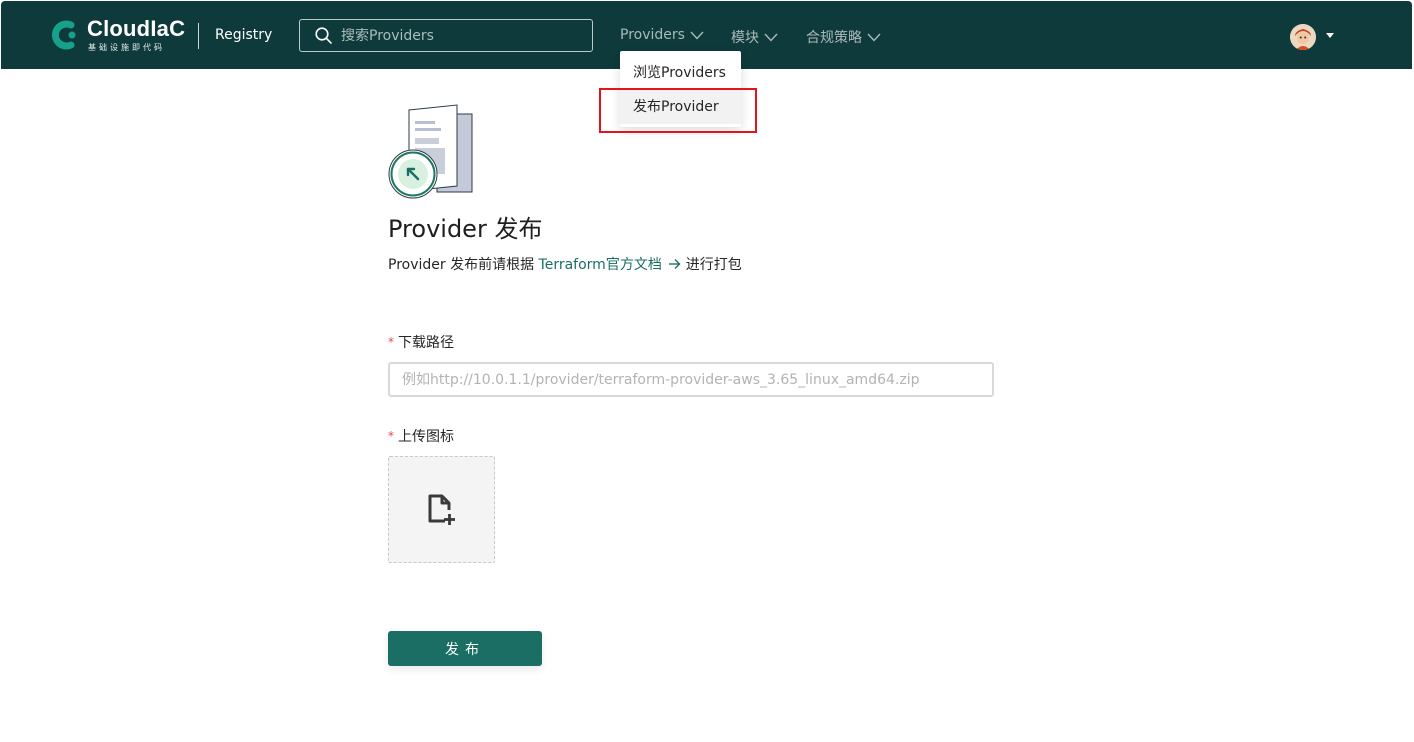 The width and height of the screenshot is (1414, 742). I want to click on terraform-docs-link: Terraform官方文档, so click(610, 265).